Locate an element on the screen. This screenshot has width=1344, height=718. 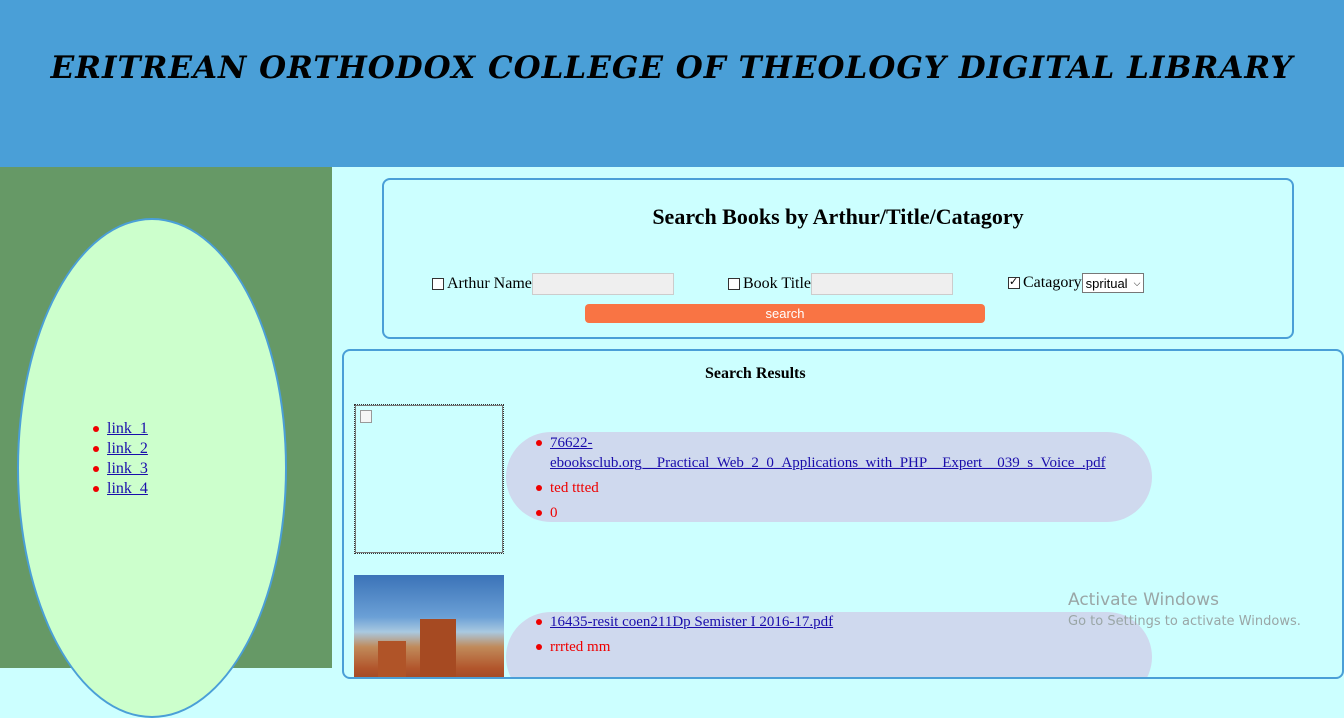
broken-image-icon is located at coordinates (366, 416).